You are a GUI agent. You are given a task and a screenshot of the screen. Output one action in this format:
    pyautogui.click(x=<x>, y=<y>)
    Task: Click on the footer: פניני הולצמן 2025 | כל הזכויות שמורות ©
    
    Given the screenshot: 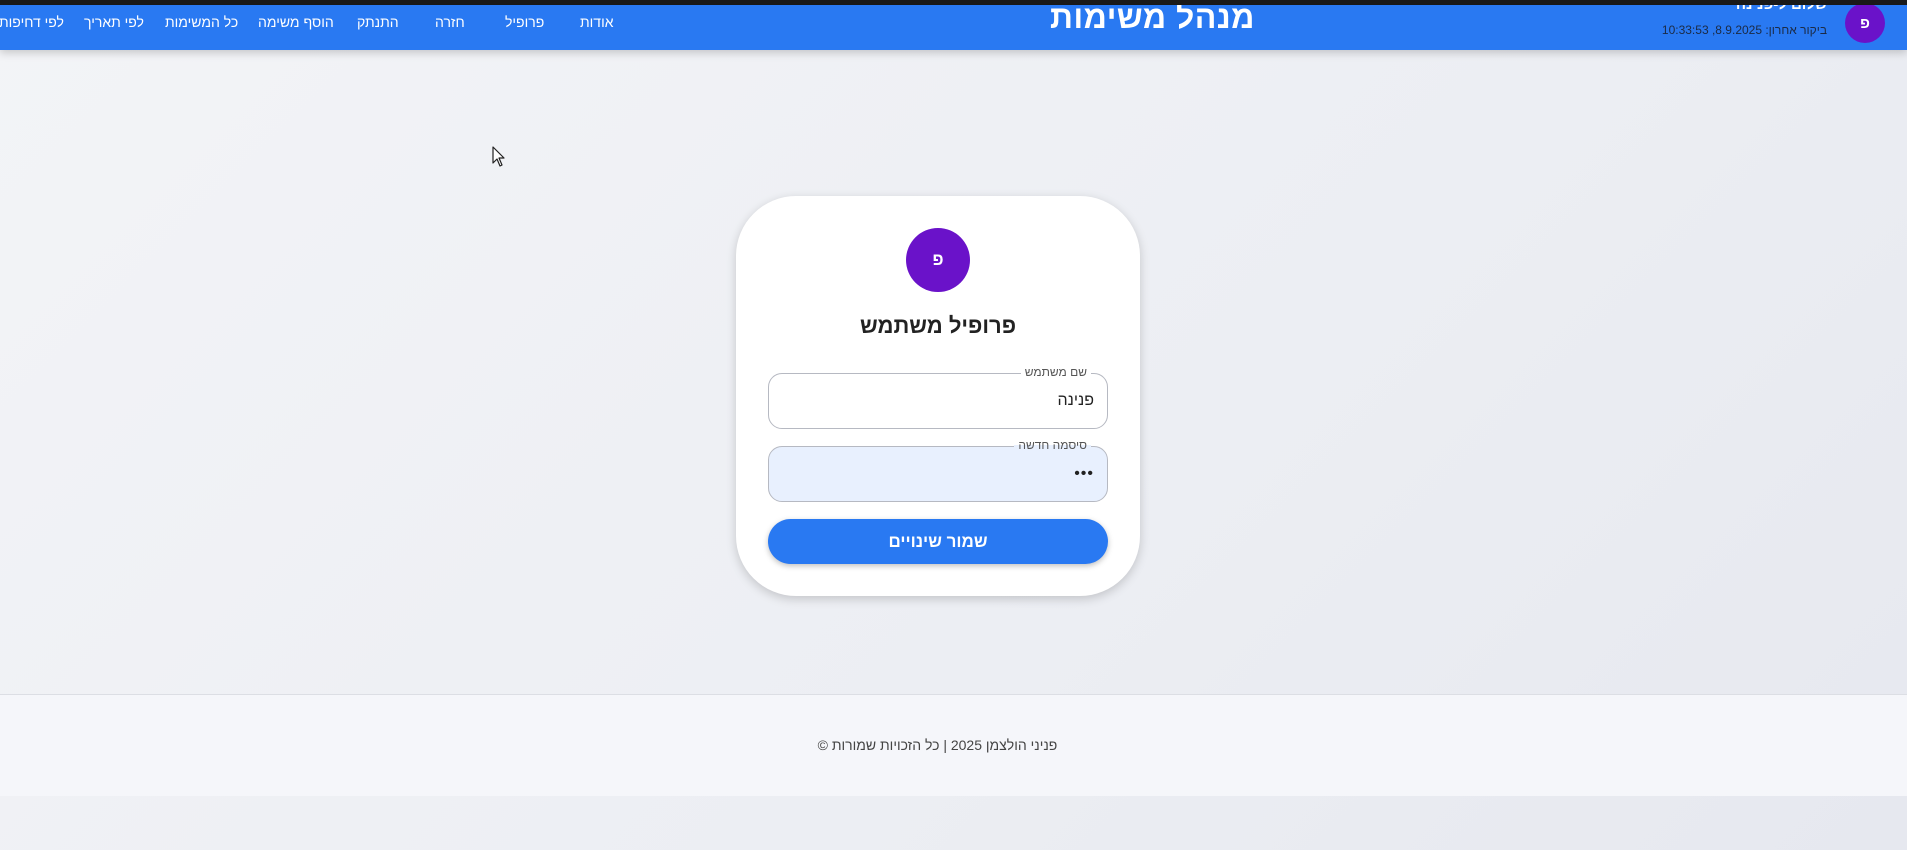 What is the action you would take?
    pyautogui.click(x=953, y=745)
    